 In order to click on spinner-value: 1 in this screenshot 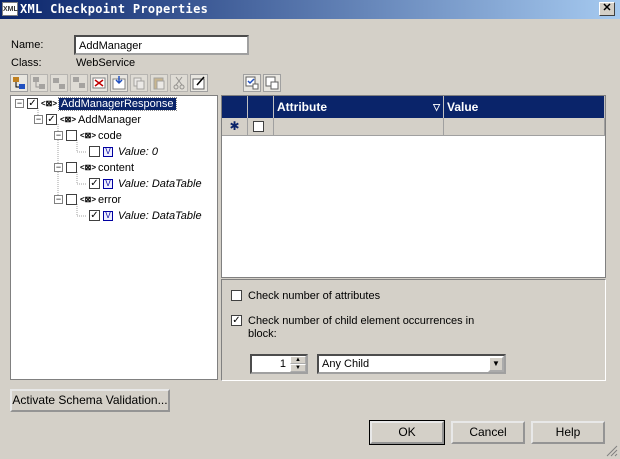, I will do `click(283, 364)`.